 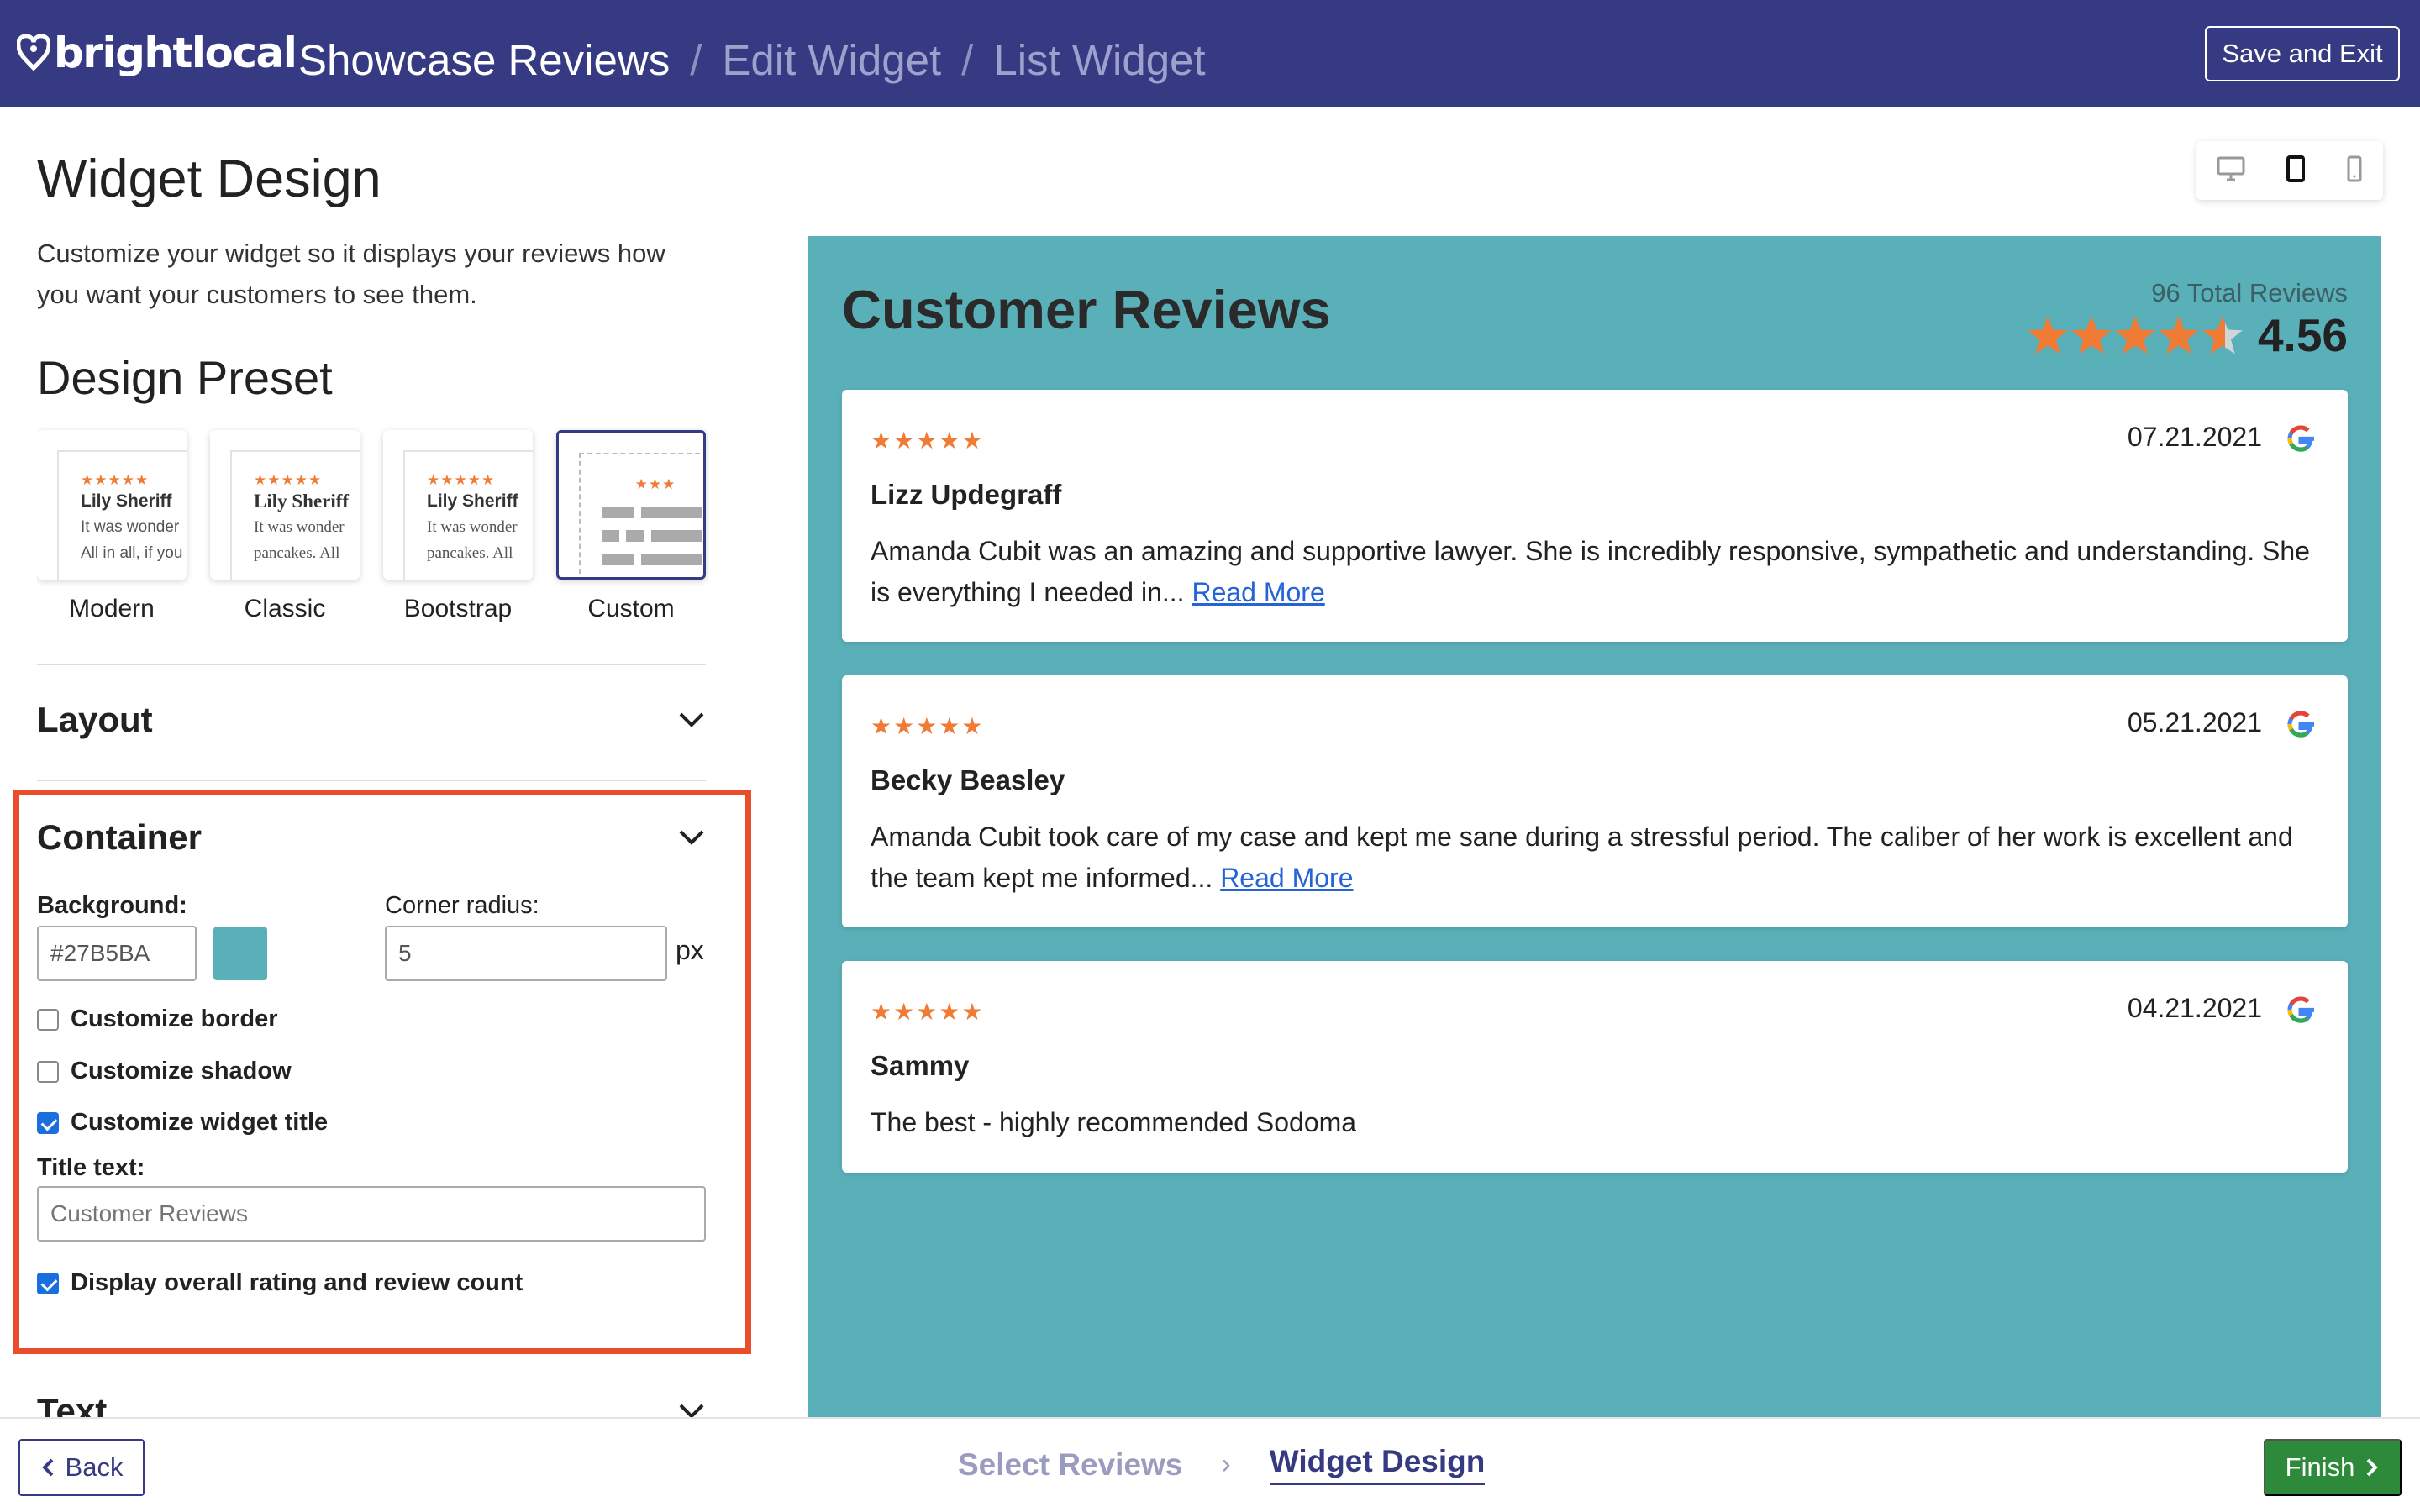 I want to click on chevron-left-icon, so click(x=47, y=1467).